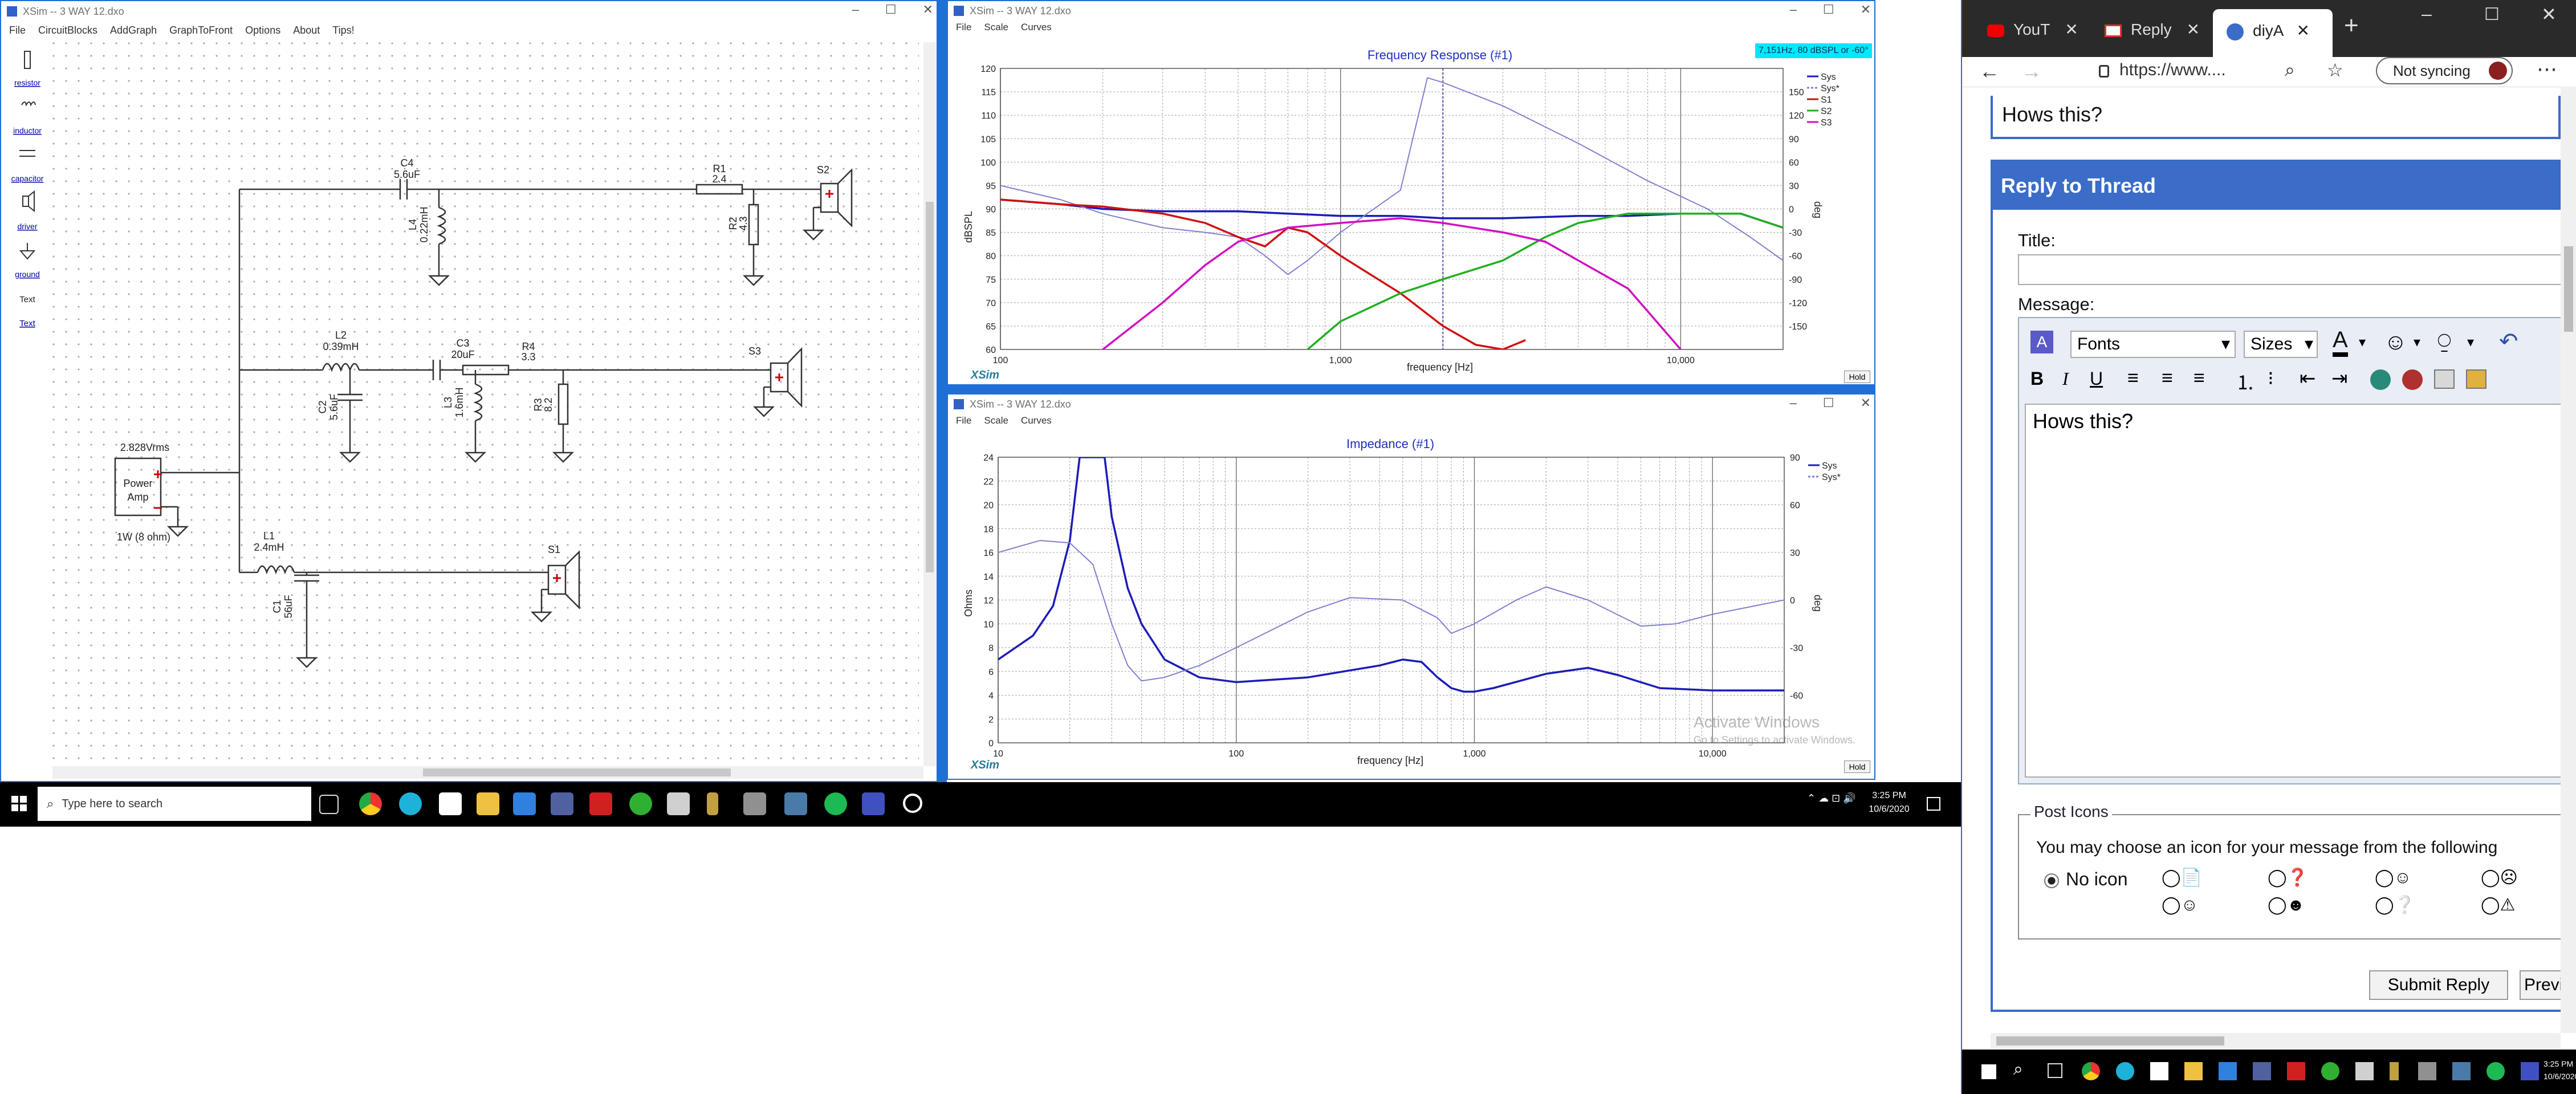 The image size is (2576, 1094). Describe the element at coordinates (2276, 1041) in the screenshot. I see `browser-hscrollbar` at that location.